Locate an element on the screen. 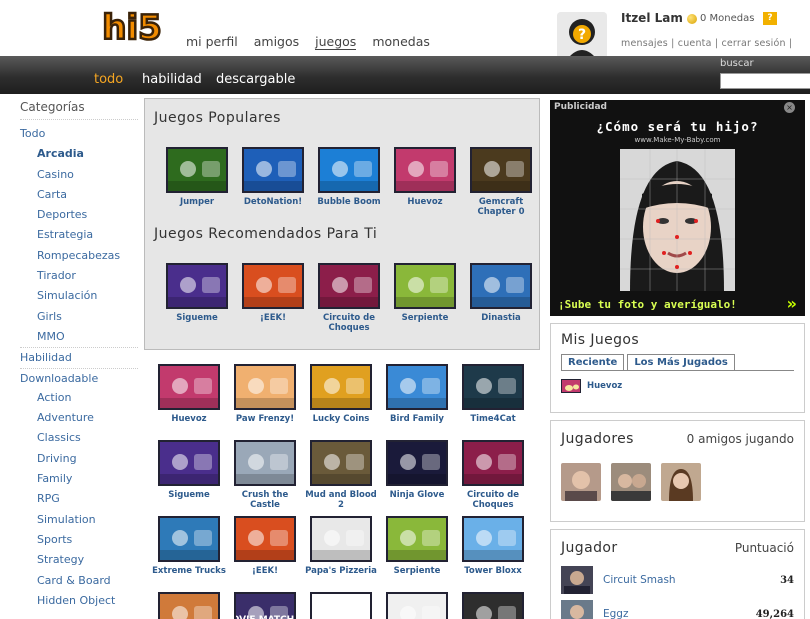  game-tile-gemcraft-chapter-0: Gemcraft Chapter 0 is located at coordinates (501, 182).